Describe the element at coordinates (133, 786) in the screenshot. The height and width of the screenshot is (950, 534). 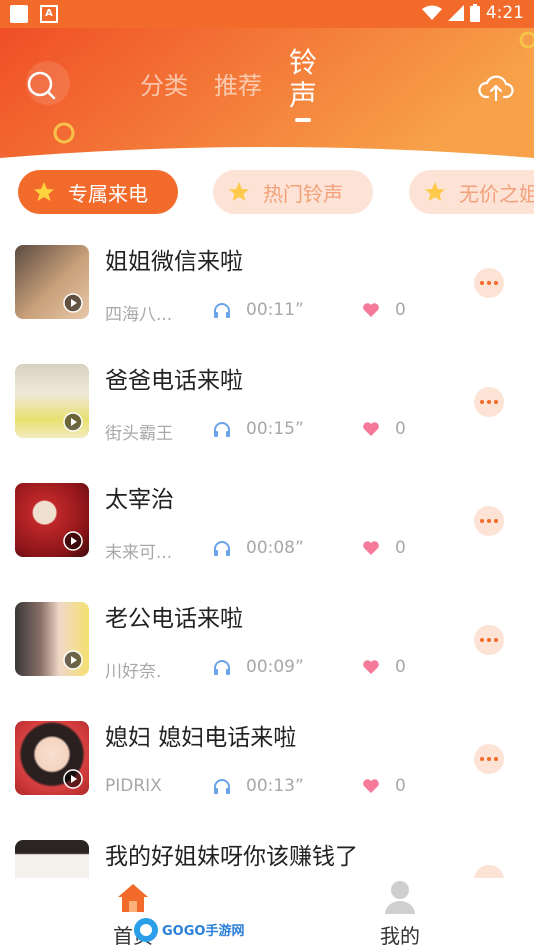
I see `ringtone-author: PIDRIX` at that location.